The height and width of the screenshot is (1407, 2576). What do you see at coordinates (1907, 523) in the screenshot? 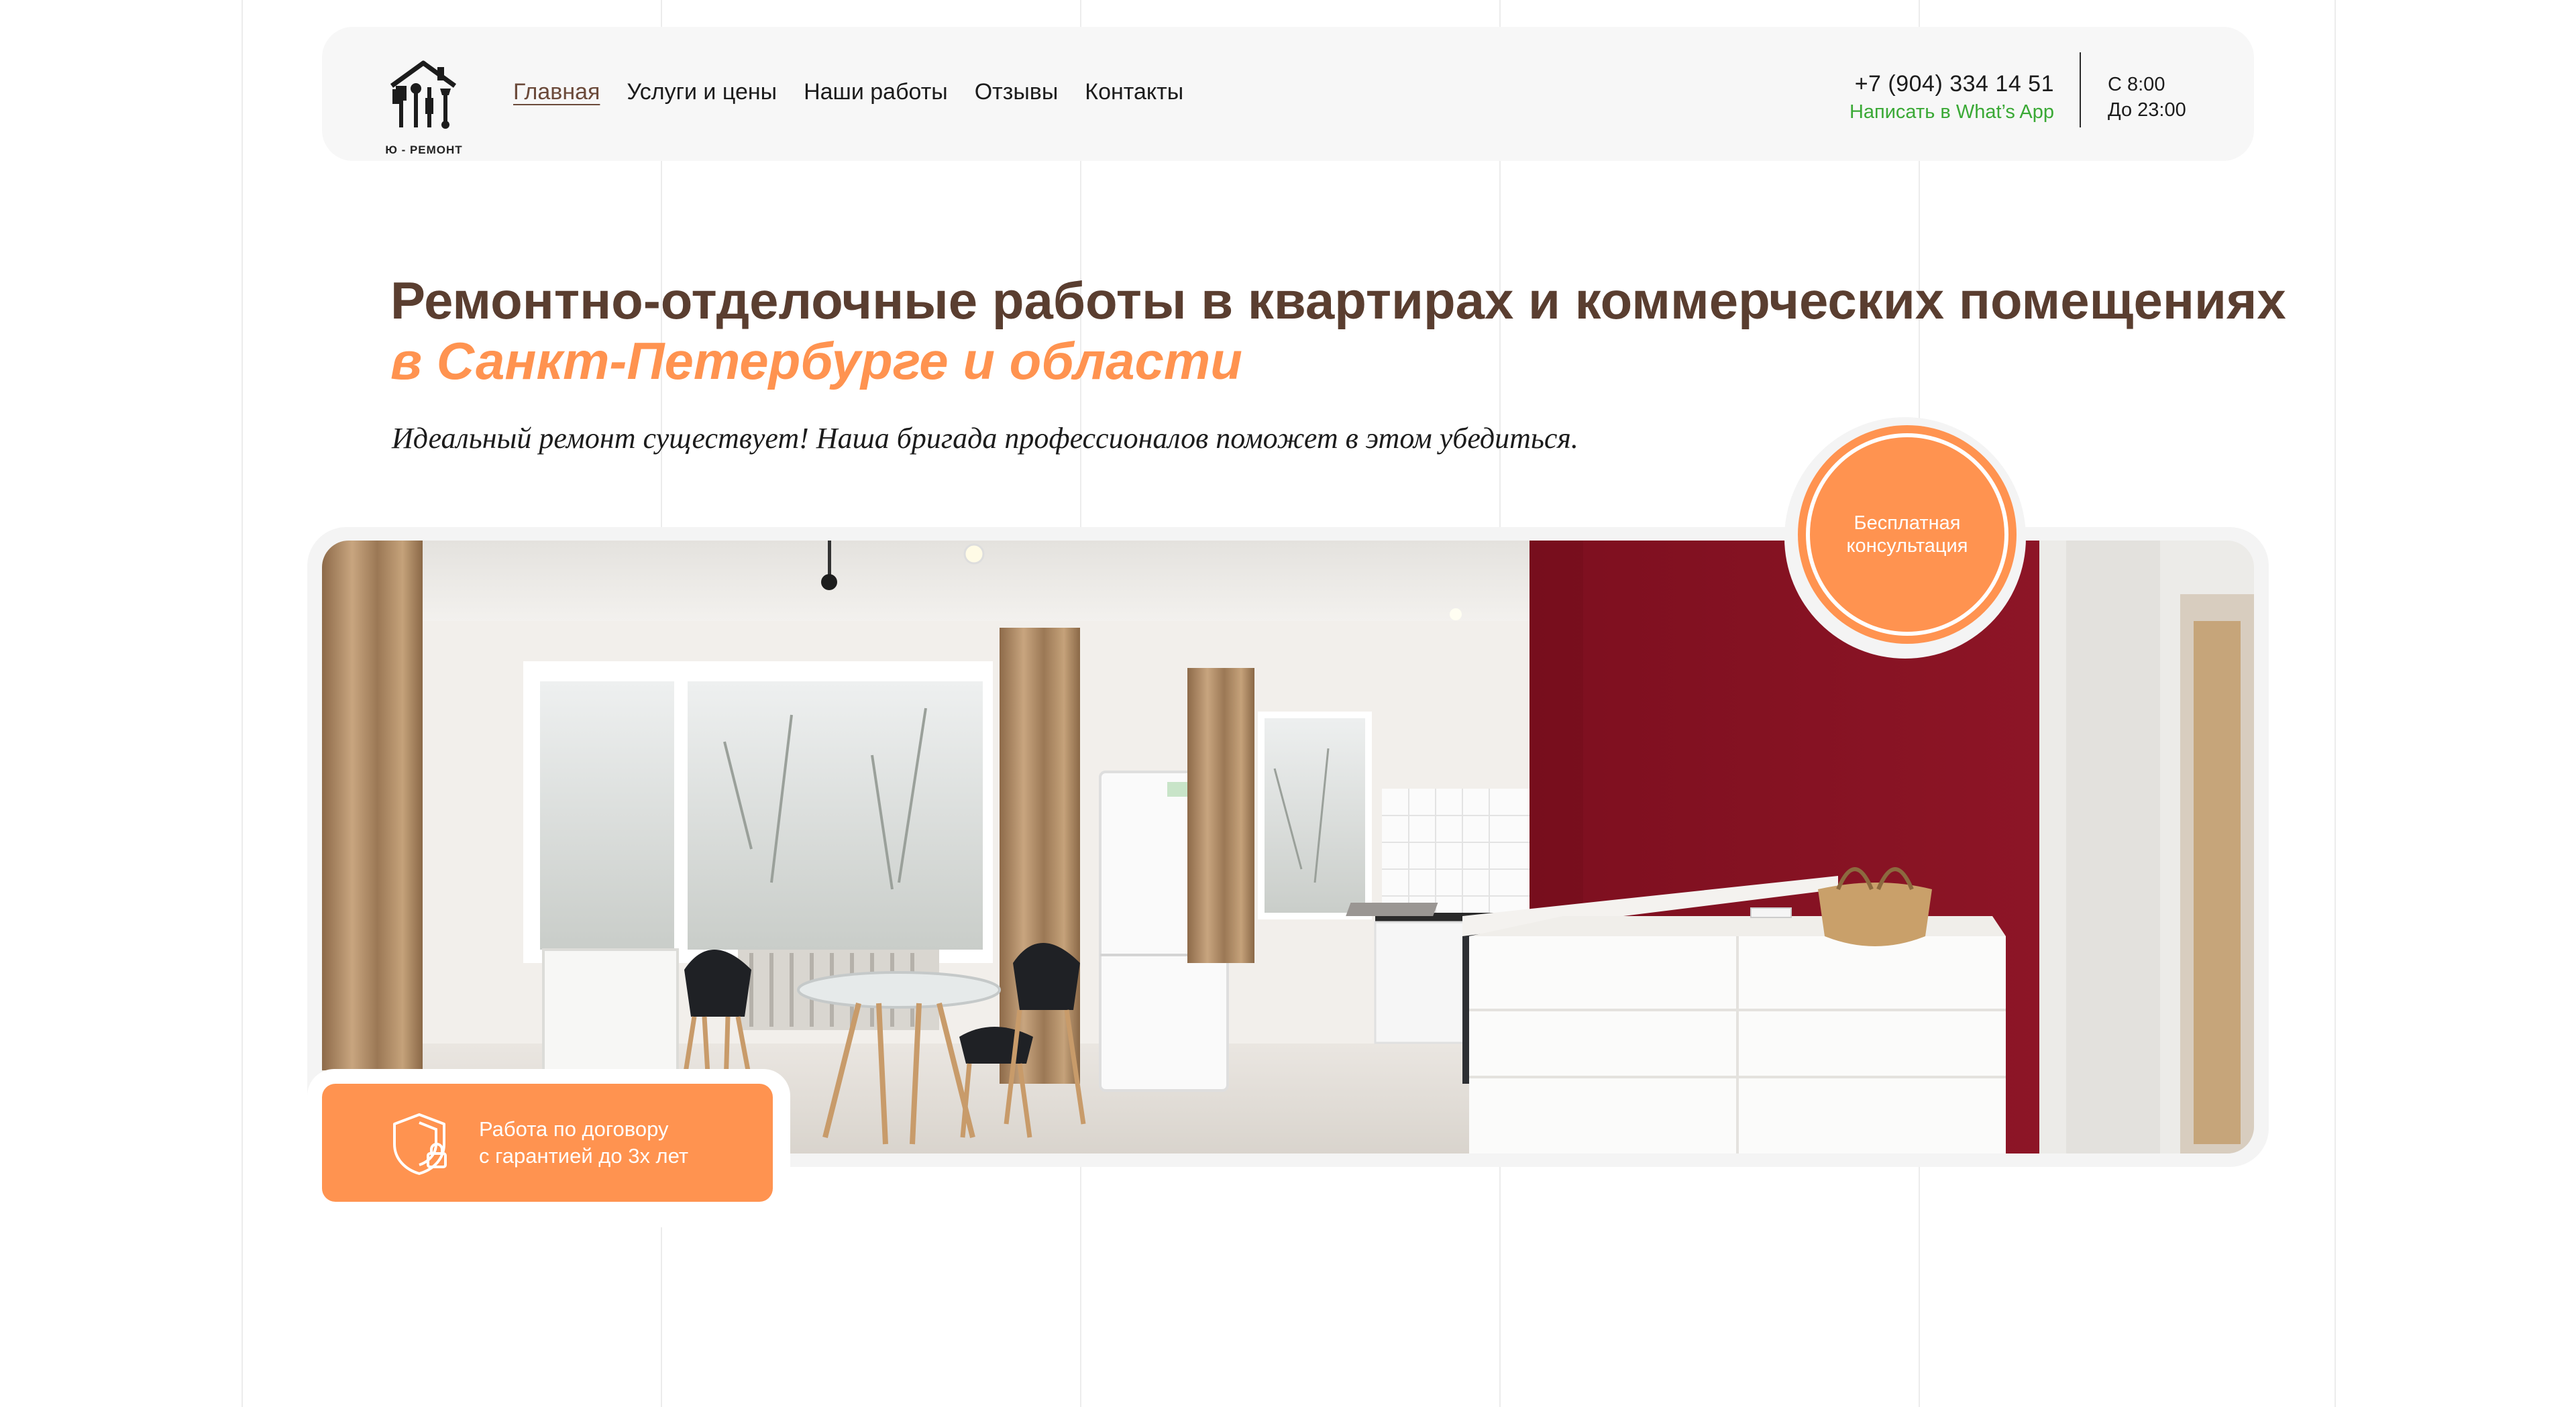
I see `badge-line-1: Бесплатная` at bounding box center [1907, 523].